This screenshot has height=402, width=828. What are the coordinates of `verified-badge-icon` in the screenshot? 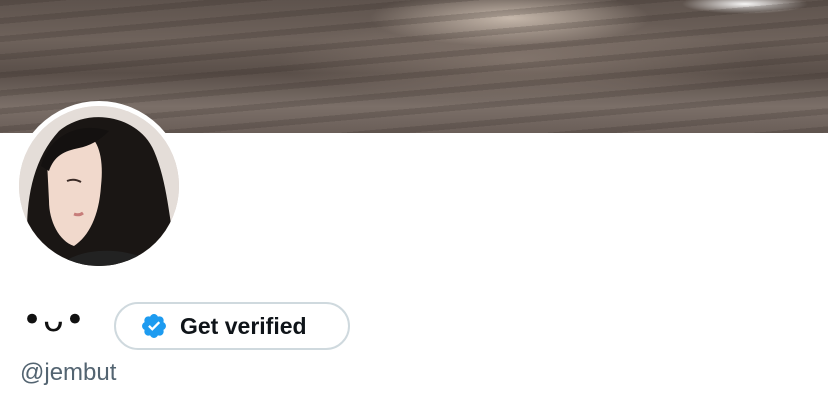 It's located at (154, 326).